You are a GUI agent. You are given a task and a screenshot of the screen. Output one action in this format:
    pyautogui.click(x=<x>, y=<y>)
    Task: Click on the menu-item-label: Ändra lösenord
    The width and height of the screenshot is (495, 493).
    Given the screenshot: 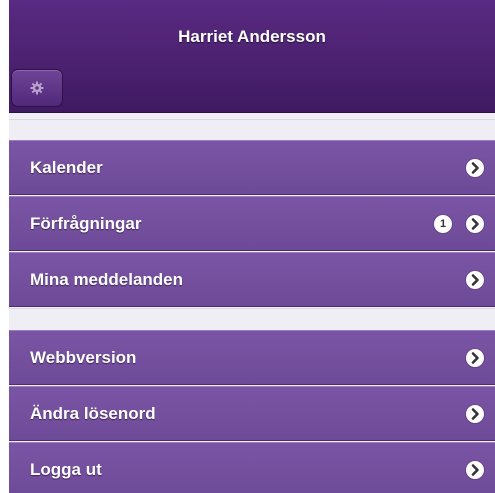 What is the action you would take?
    pyautogui.click(x=93, y=413)
    